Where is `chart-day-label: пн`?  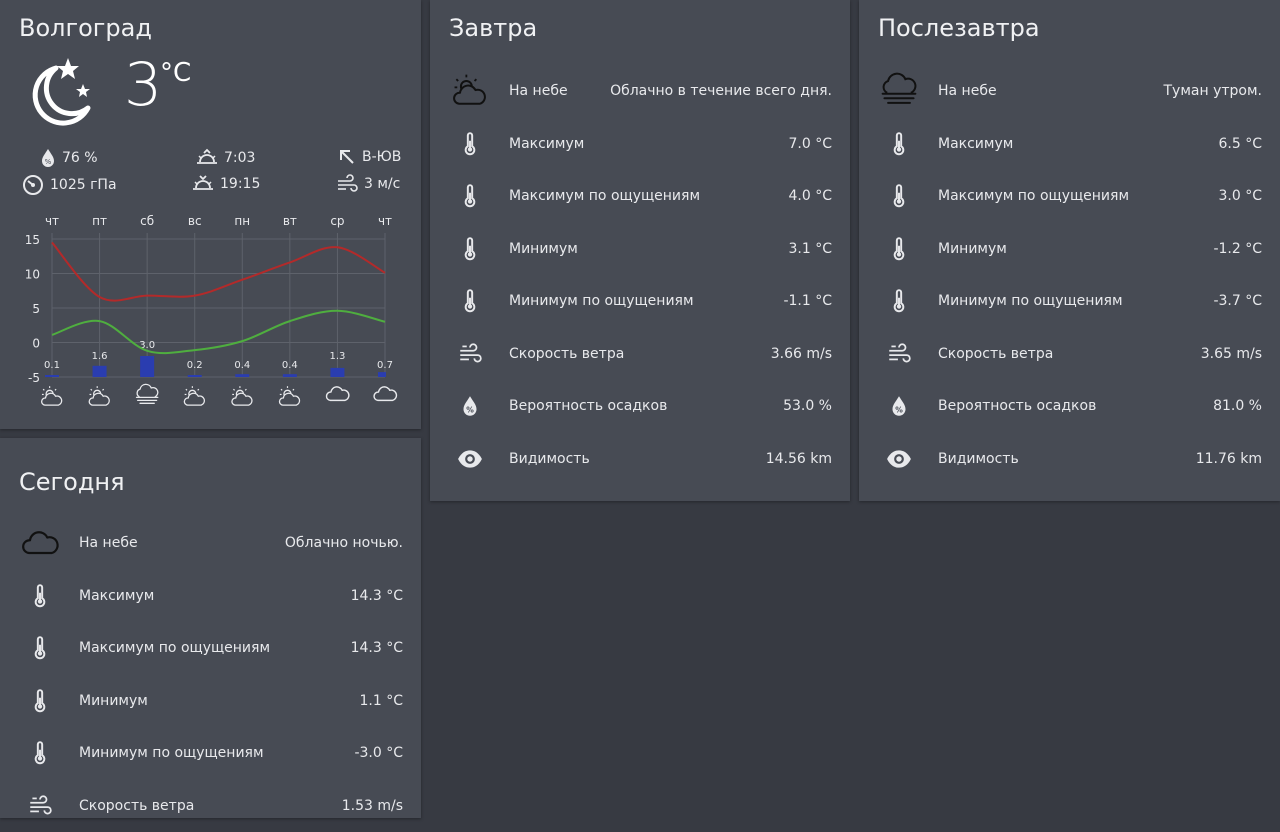
chart-day-label: пн is located at coordinates (242, 221).